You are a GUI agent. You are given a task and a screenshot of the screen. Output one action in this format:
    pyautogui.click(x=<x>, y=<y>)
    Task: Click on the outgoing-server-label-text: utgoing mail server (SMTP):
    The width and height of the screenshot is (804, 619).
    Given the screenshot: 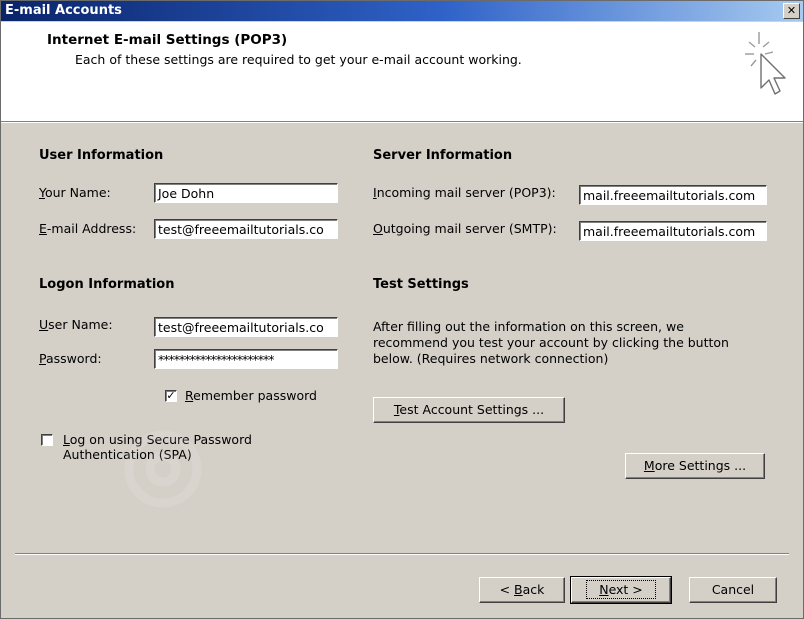 What is the action you would take?
    pyautogui.click(x=469, y=228)
    